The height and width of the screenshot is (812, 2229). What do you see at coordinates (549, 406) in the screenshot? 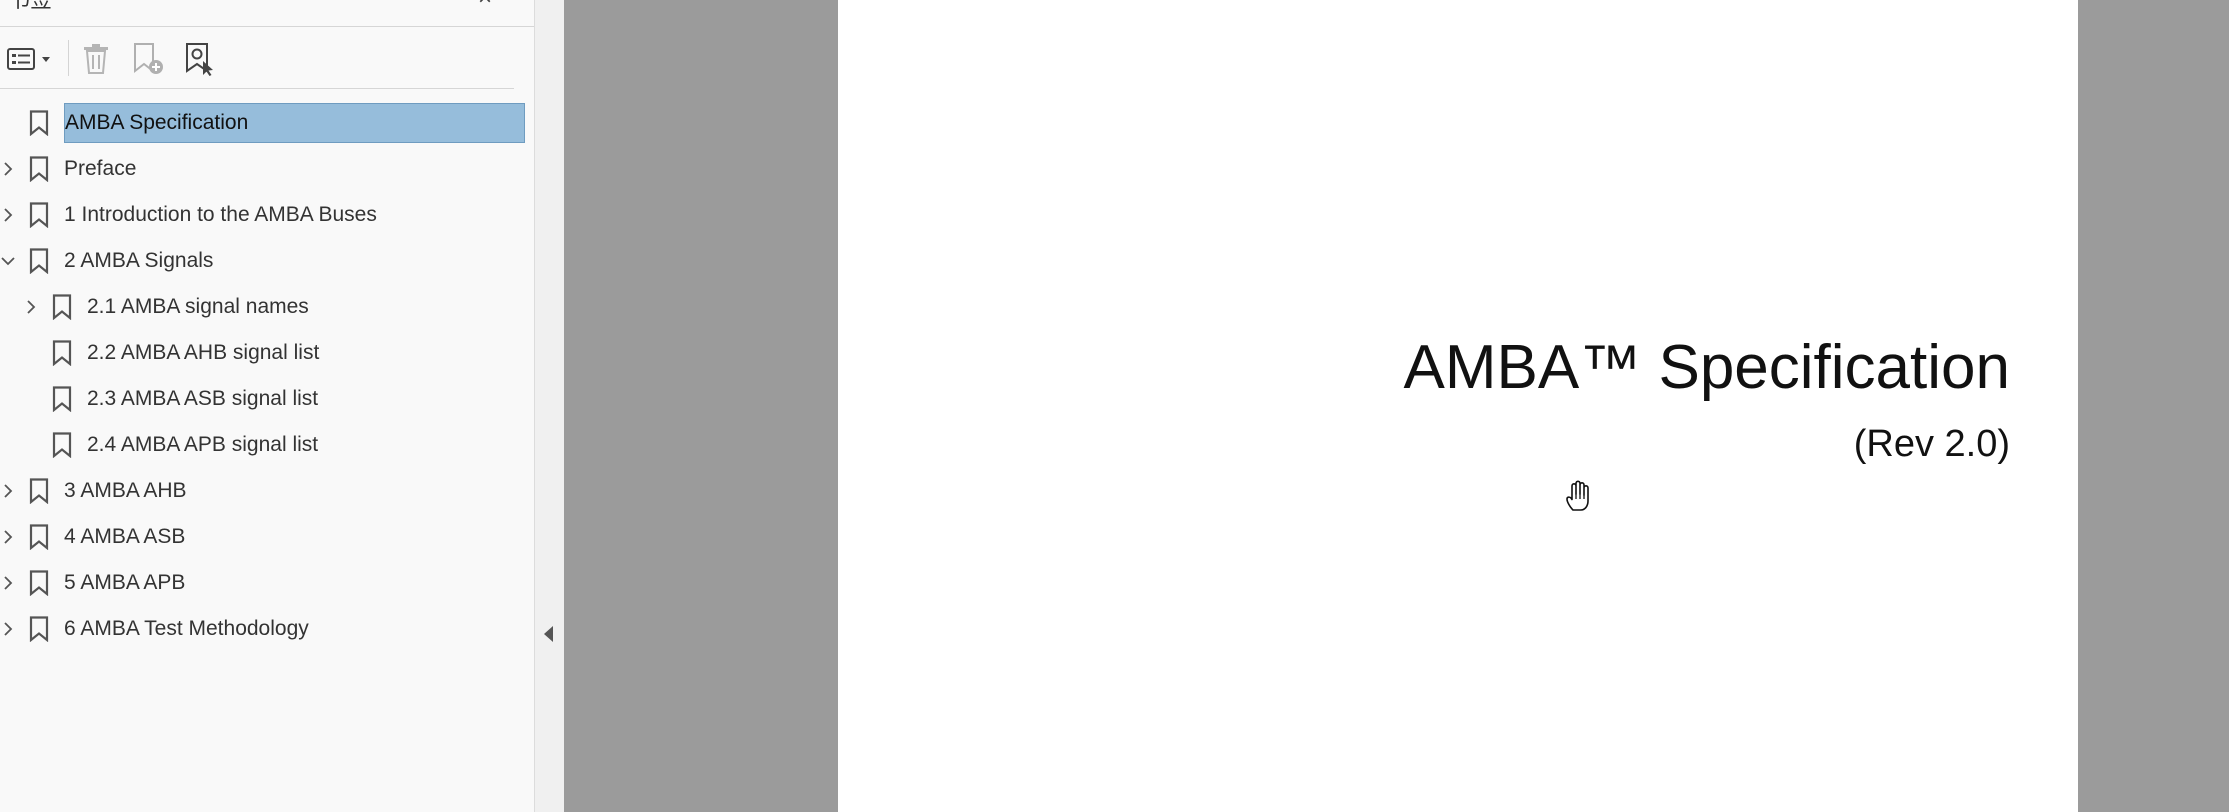
I see `panel-splitter` at bounding box center [549, 406].